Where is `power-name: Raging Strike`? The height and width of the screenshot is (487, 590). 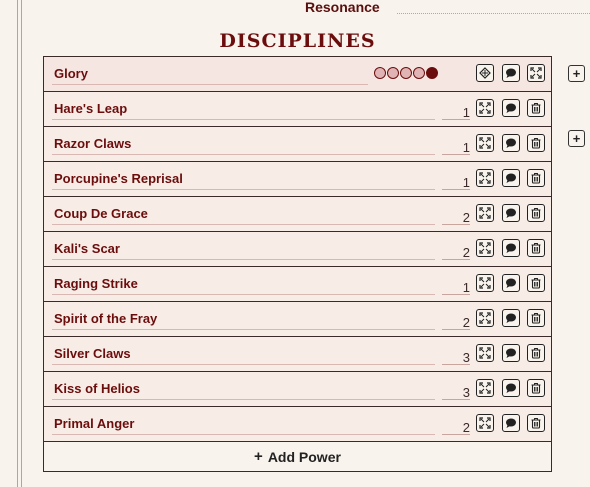 power-name: Raging Strike is located at coordinates (96, 284).